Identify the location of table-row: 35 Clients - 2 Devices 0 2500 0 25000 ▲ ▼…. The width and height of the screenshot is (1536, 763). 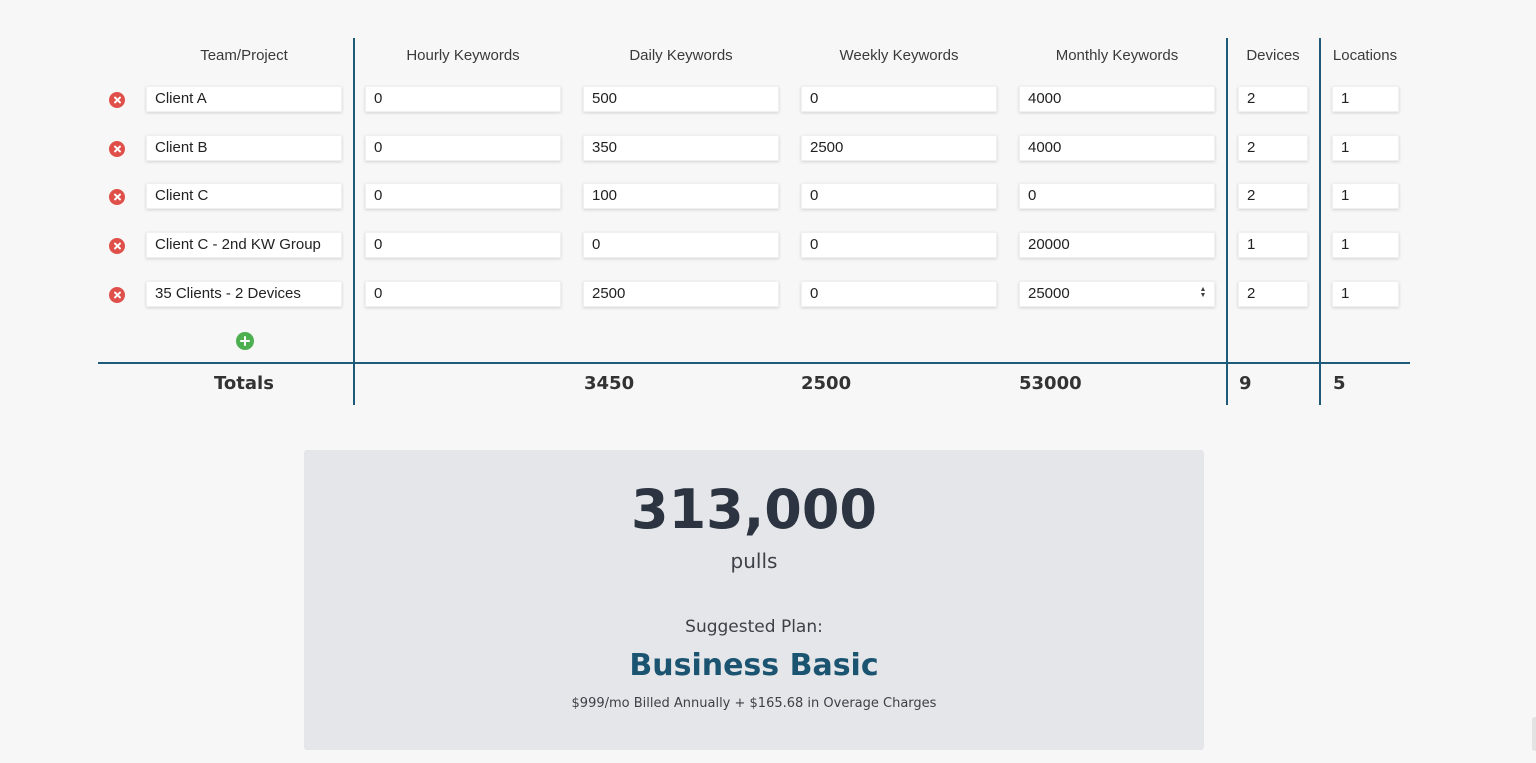
(754, 295).